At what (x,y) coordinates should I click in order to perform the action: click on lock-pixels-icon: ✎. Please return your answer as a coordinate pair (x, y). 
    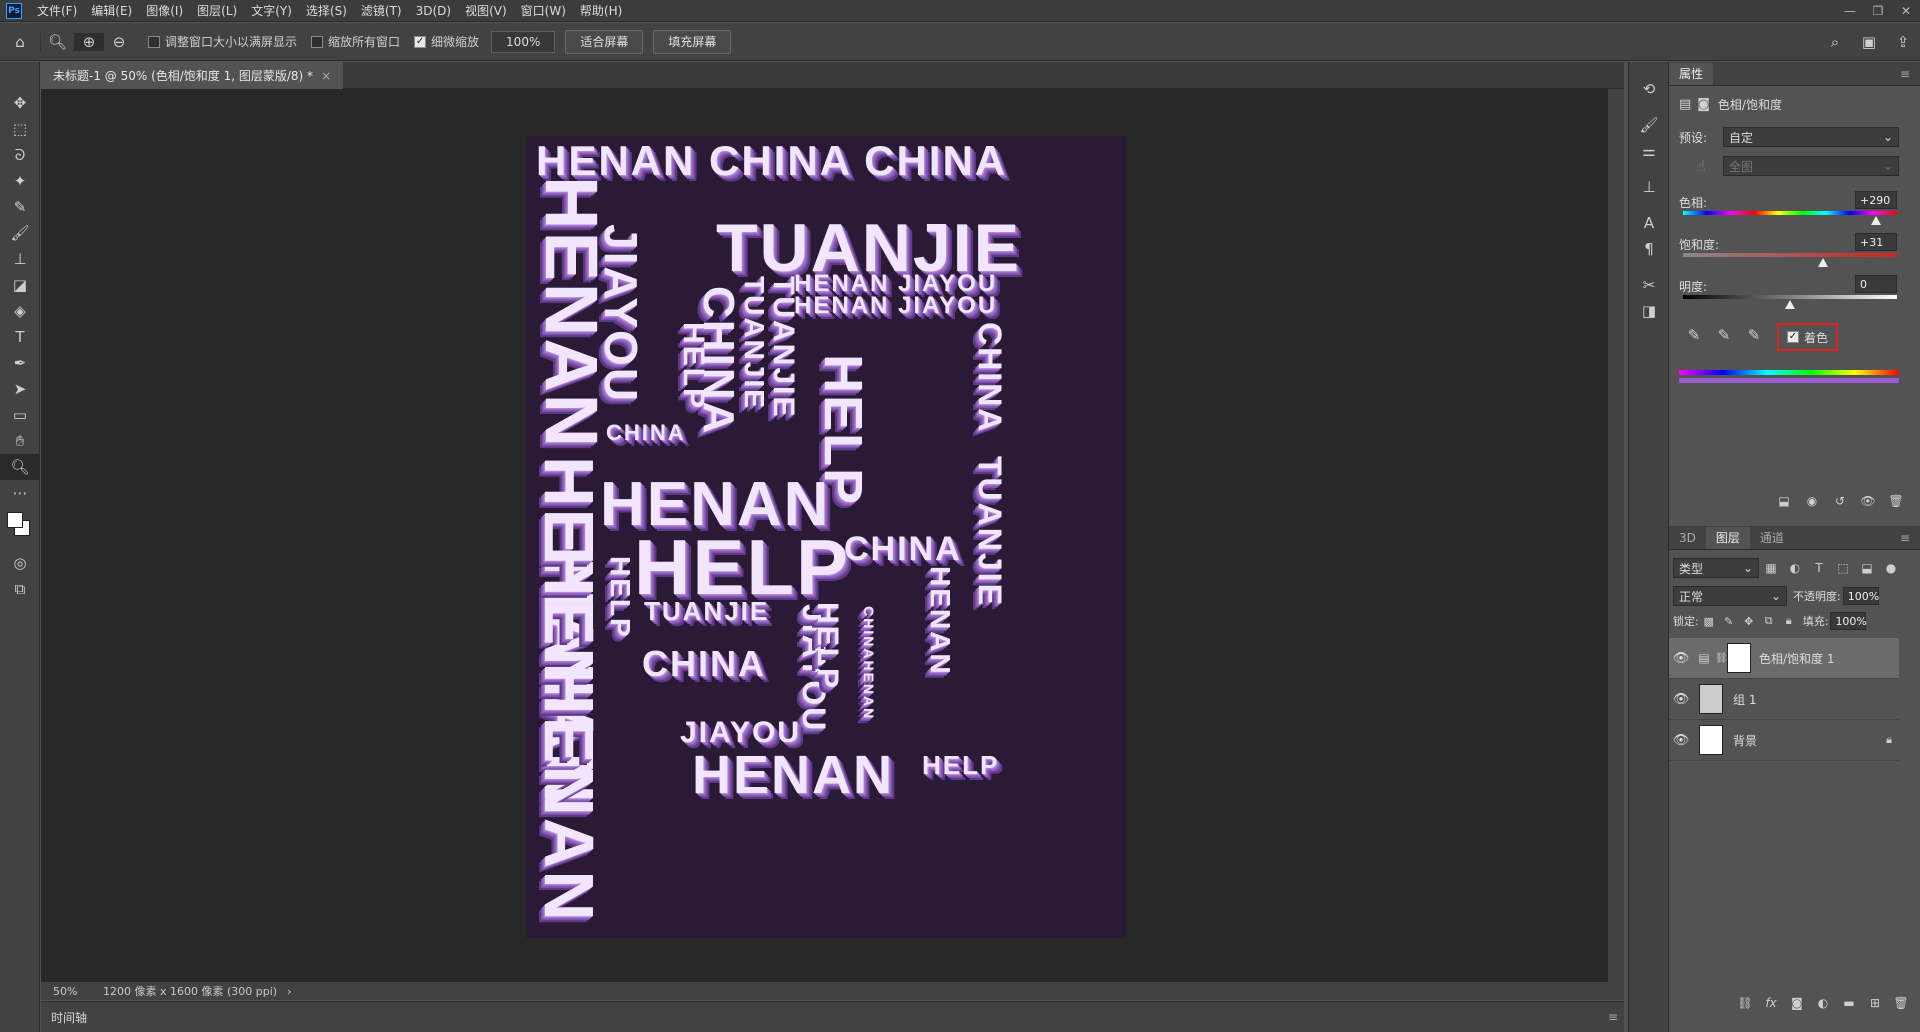
    Looking at the image, I should click on (1729, 621).